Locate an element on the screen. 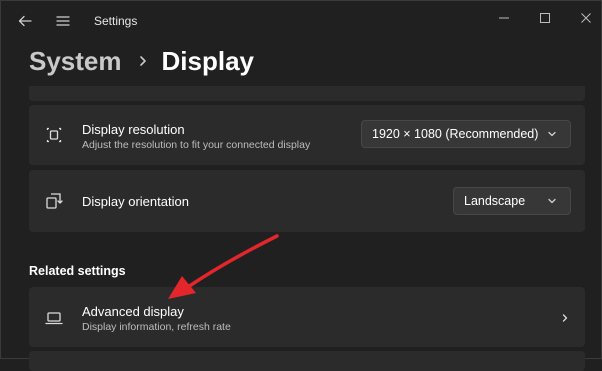  next-card-stub is located at coordinates (307, 361).